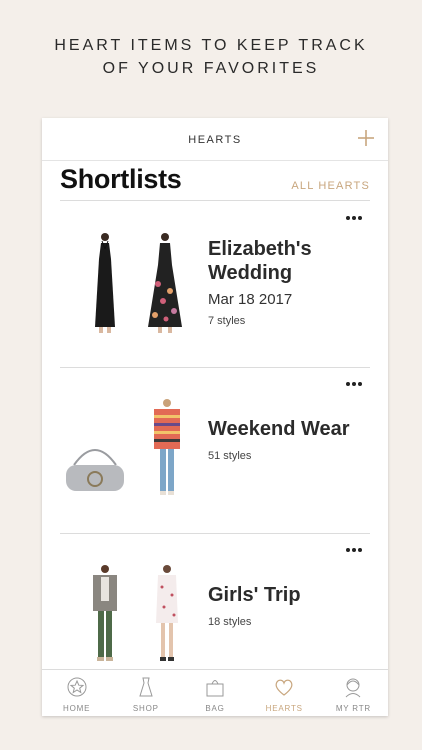  I want to click on shortlist-count: 18 styles, so click(230, 622).